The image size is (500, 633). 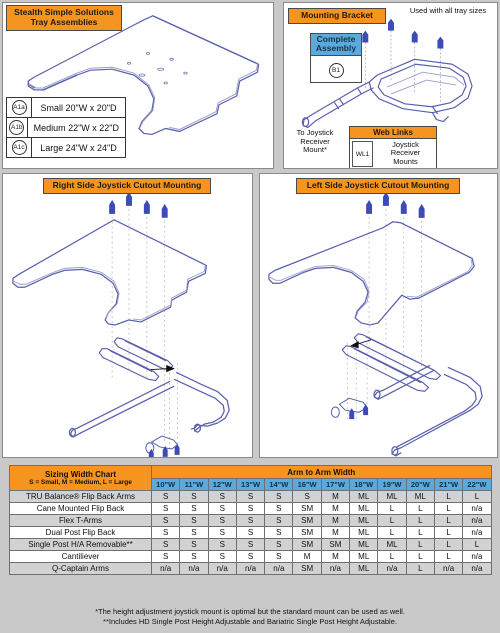 I want to click on col-header-22w: 22"W, so click(x=477, y=484).